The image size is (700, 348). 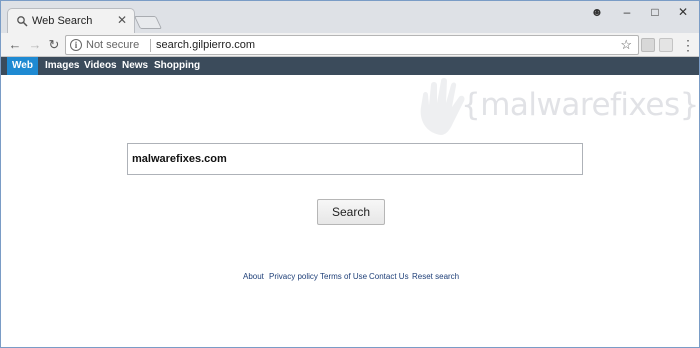 I want to click on search-input, so click(x=355, y=159).